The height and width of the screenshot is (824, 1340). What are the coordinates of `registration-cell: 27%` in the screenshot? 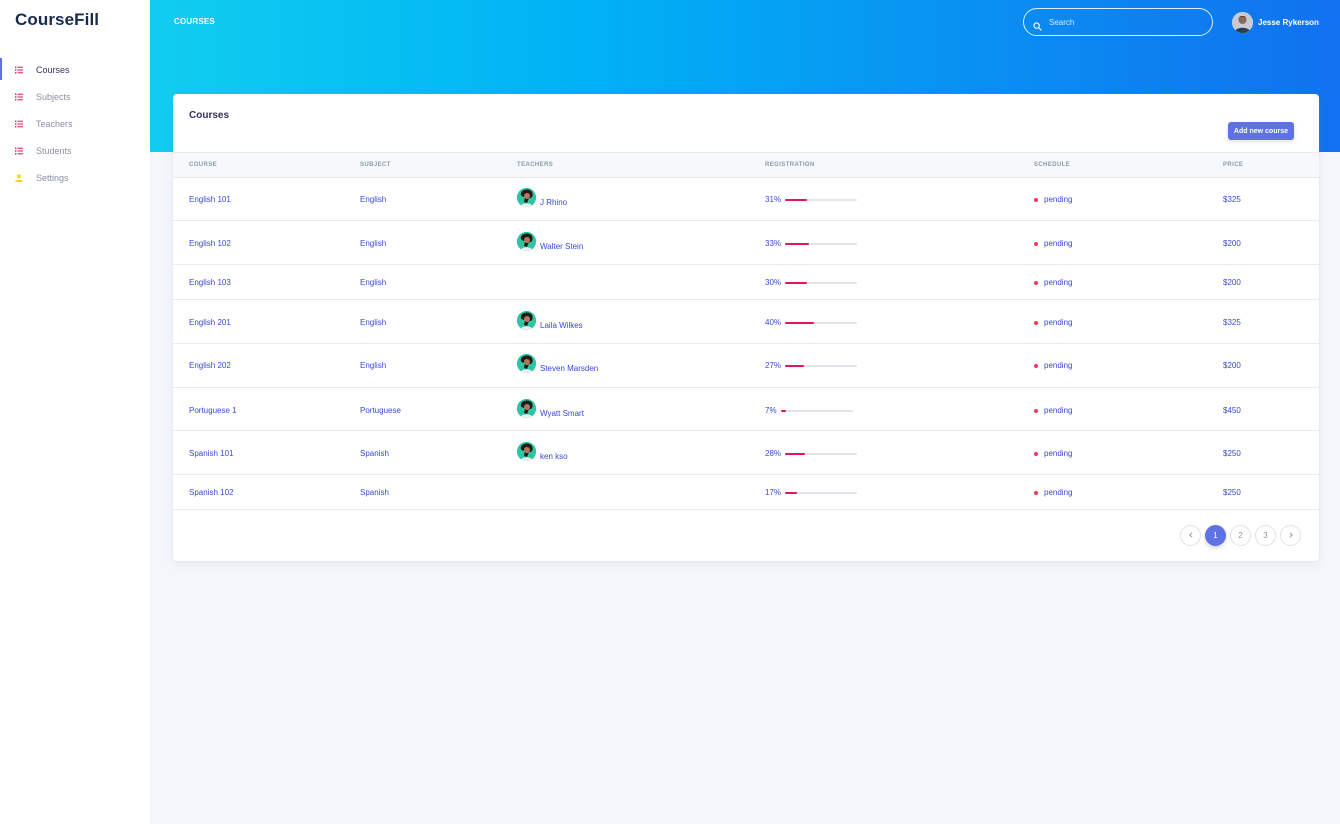 It's located at (811, 365).